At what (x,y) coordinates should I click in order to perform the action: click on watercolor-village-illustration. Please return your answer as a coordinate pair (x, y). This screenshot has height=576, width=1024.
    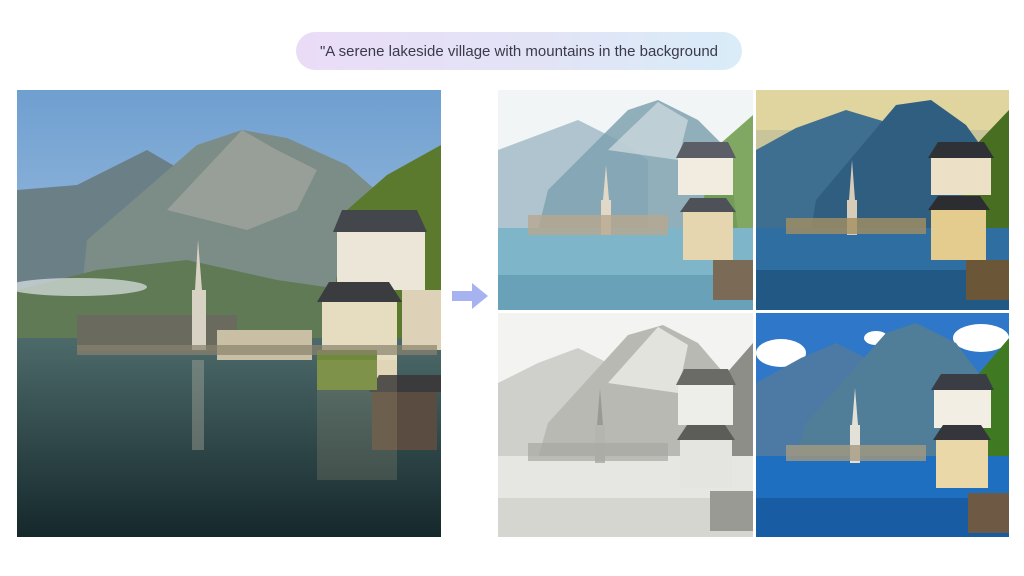
    Looking at the image, I should click on (625, 200).